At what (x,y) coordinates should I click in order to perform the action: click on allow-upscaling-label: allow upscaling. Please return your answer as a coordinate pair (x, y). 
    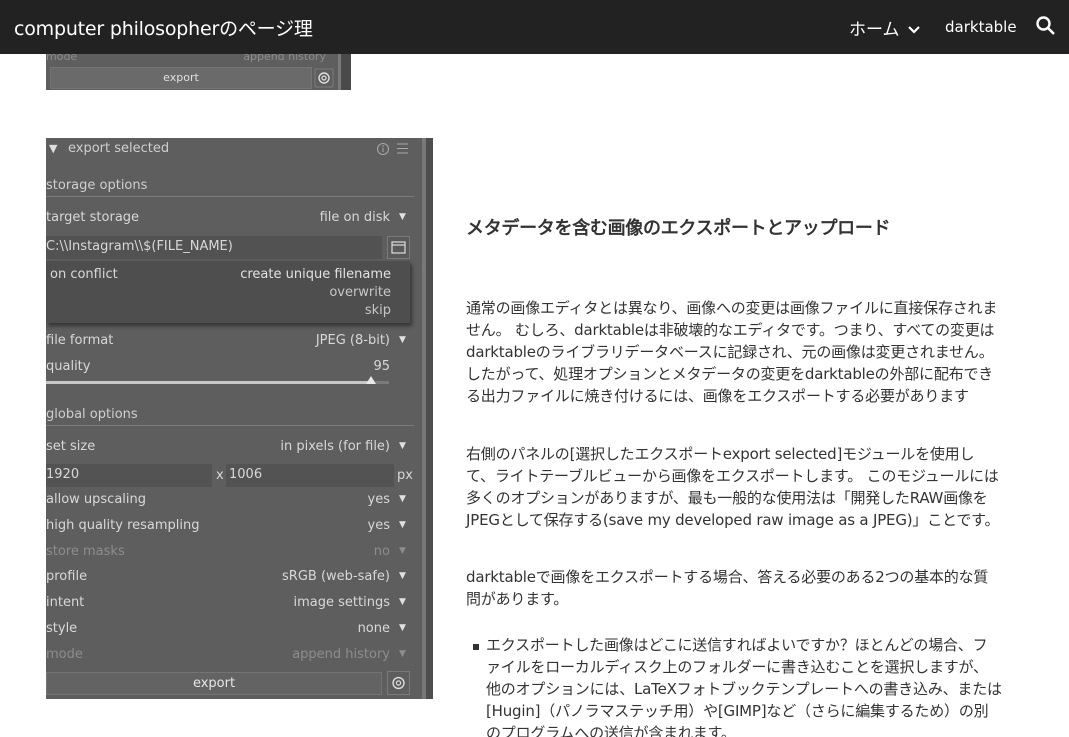
    Looking at the image, I should click on (96, 499).